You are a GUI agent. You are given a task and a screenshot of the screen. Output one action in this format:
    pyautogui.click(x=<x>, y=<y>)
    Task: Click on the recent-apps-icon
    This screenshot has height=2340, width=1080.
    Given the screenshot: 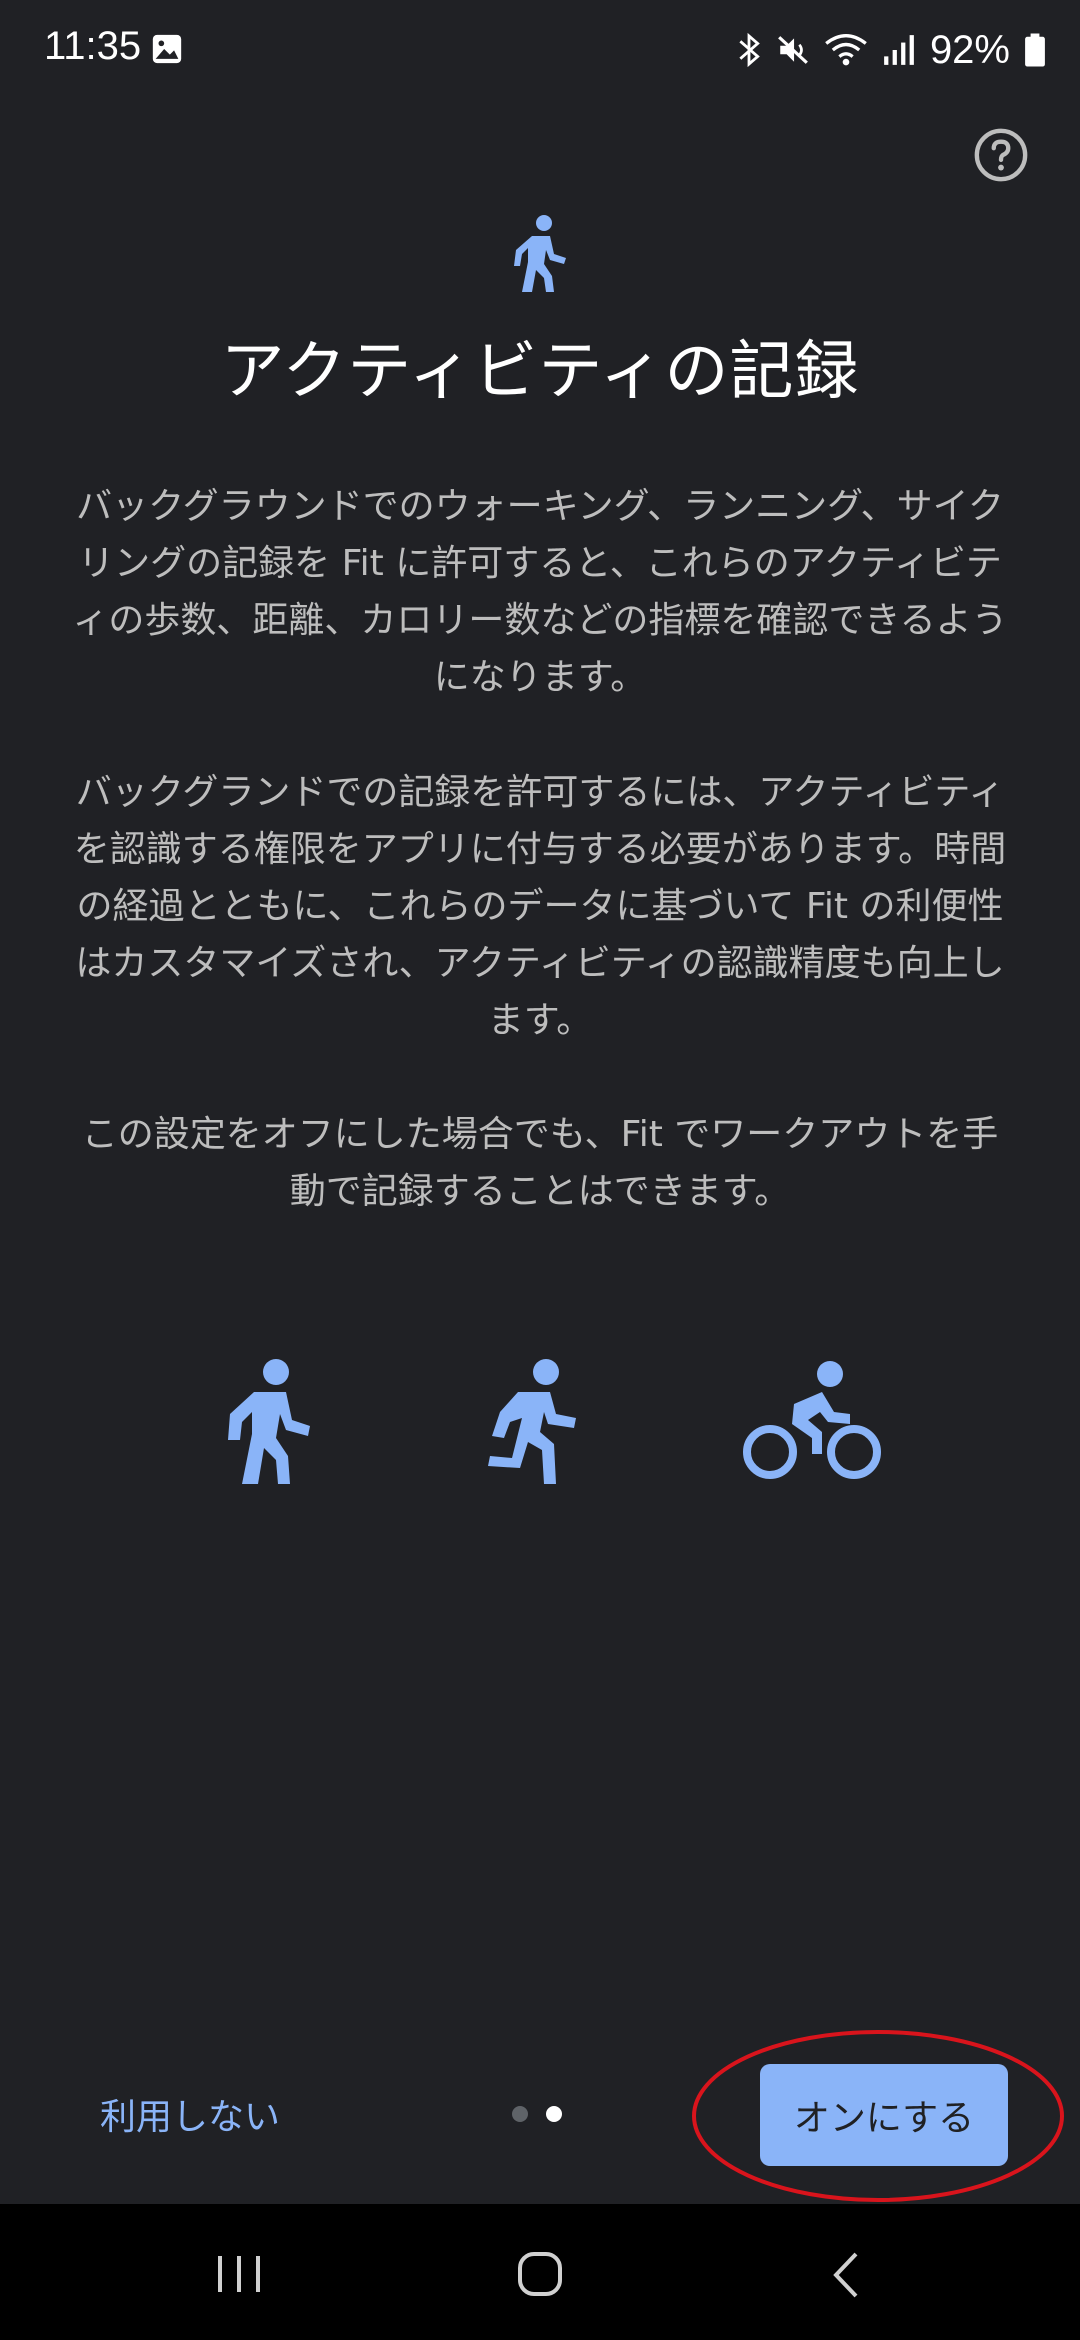 What is the action you would take?
    pyautogui.click(x=239, y=2274)
    